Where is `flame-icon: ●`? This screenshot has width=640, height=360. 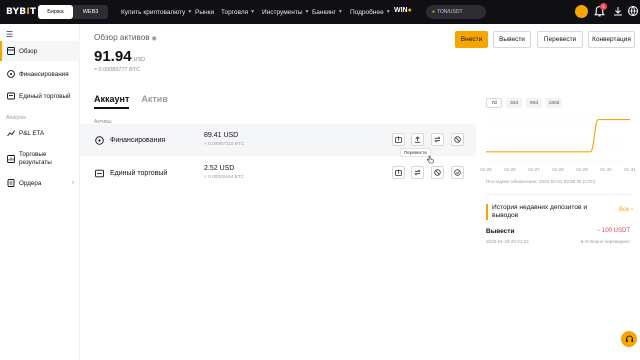 flame-icon: ● is located at coordinates (434, 12).